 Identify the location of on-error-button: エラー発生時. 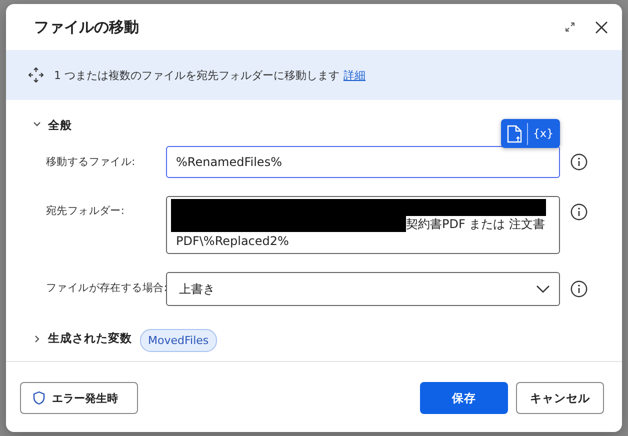
(79, 398).